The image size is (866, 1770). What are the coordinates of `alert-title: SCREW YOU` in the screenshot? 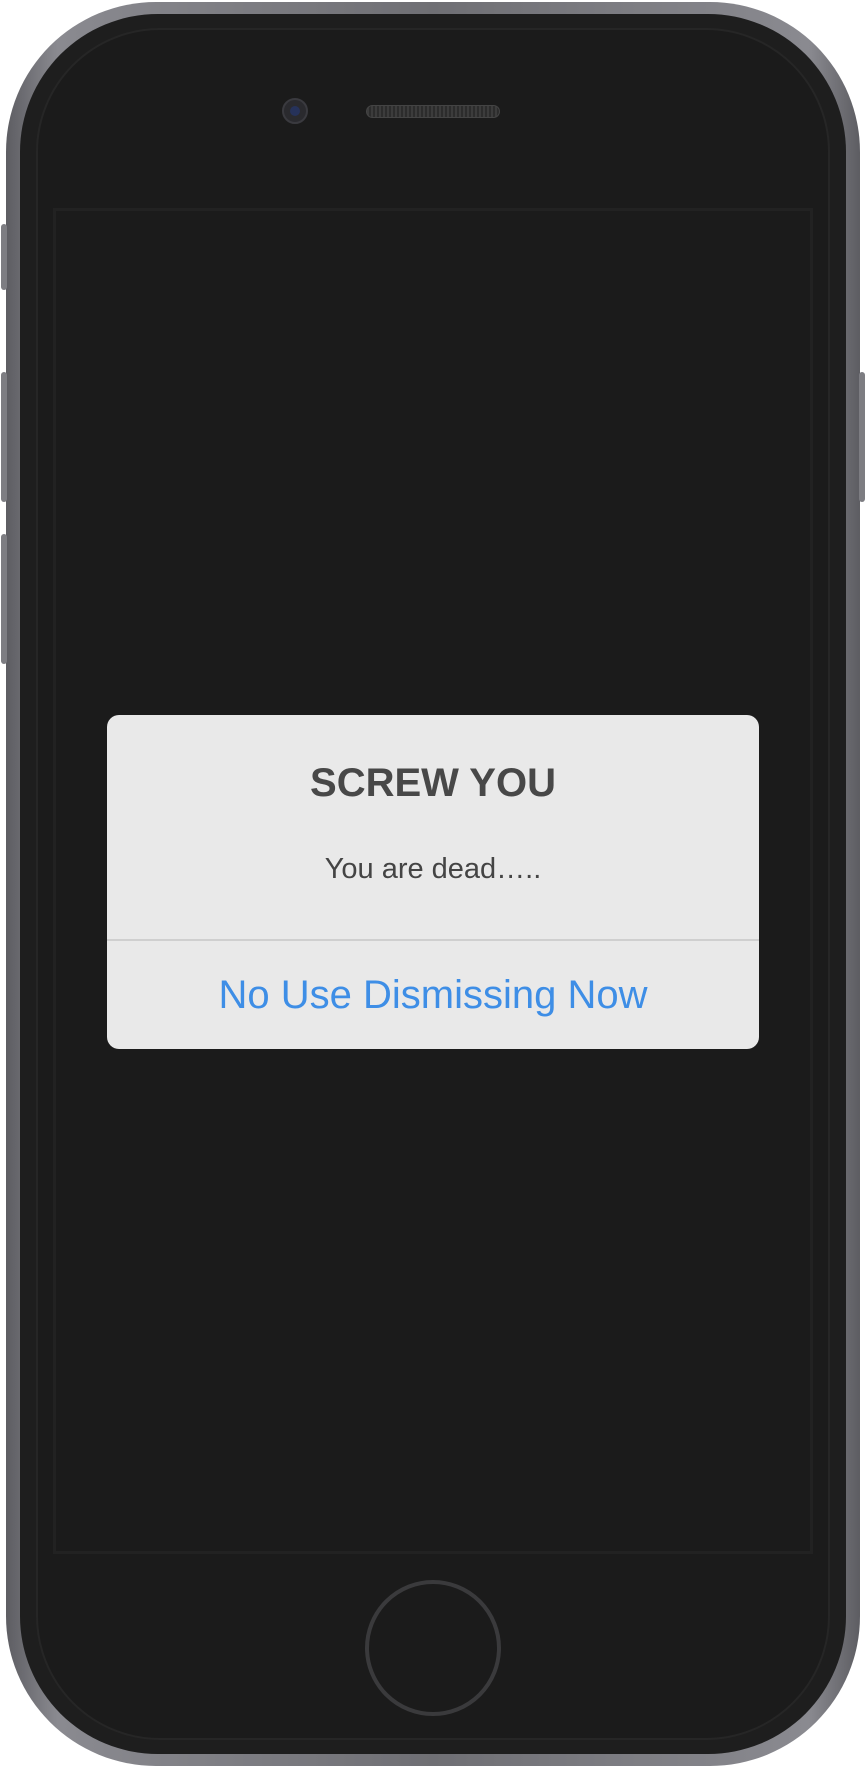 It's located at (433, 783).